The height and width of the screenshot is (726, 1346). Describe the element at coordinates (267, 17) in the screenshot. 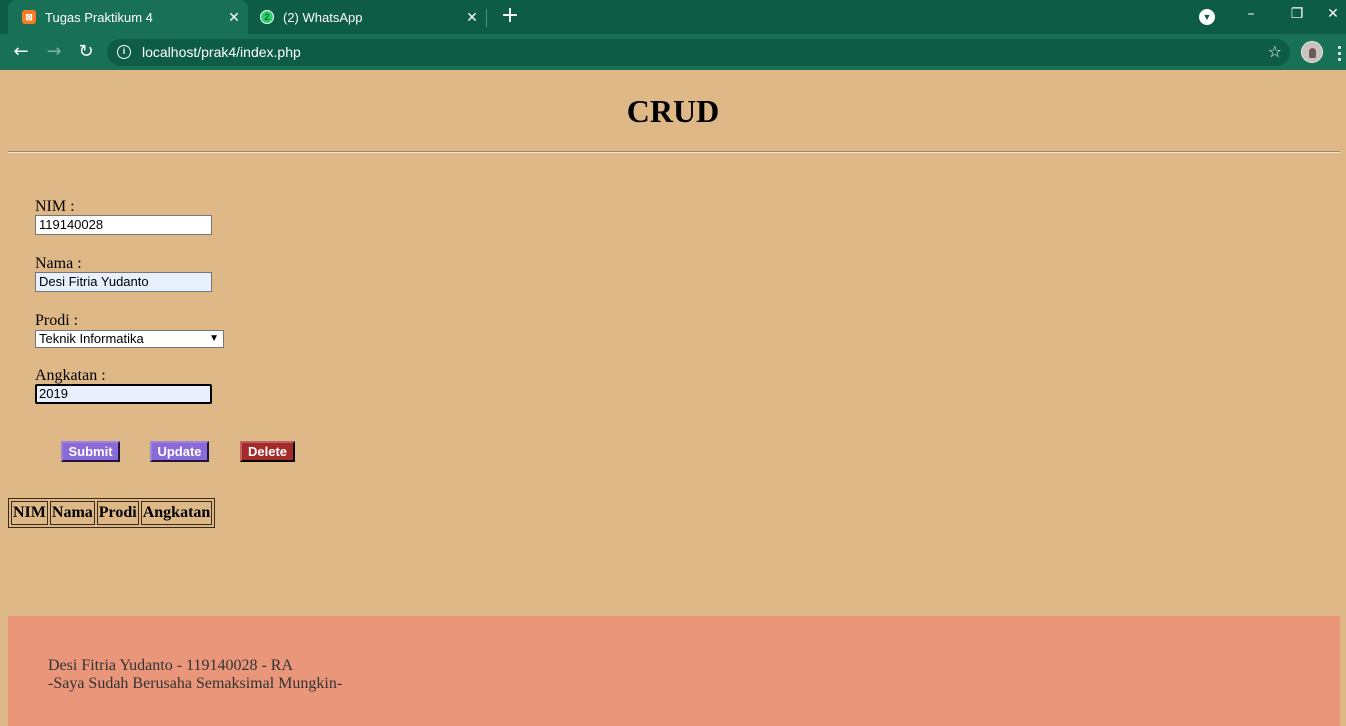

I see `whatsapp-icon: 2` at that location.